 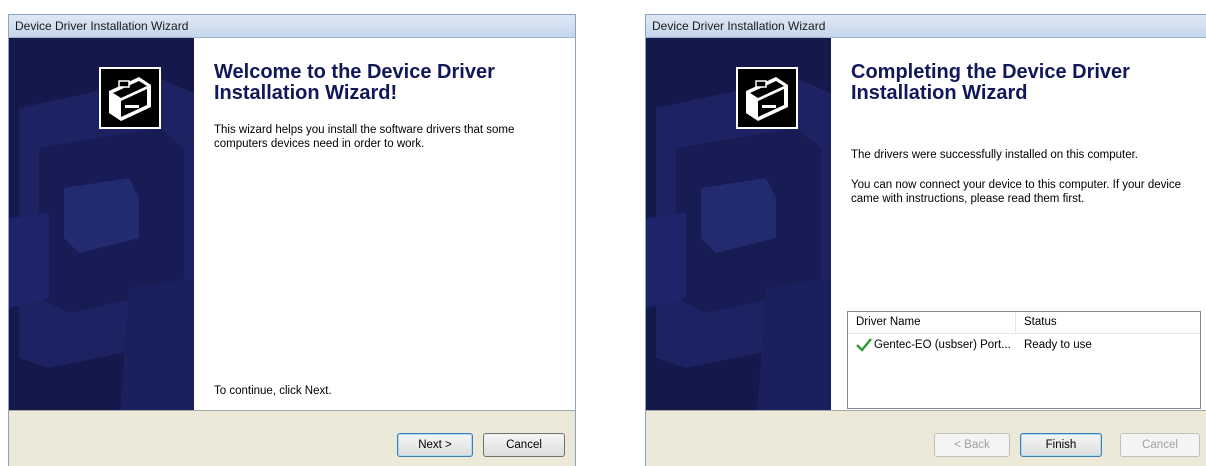 I want to click on wizard-footer: Next > Cancel, so click(x=292, y=438).